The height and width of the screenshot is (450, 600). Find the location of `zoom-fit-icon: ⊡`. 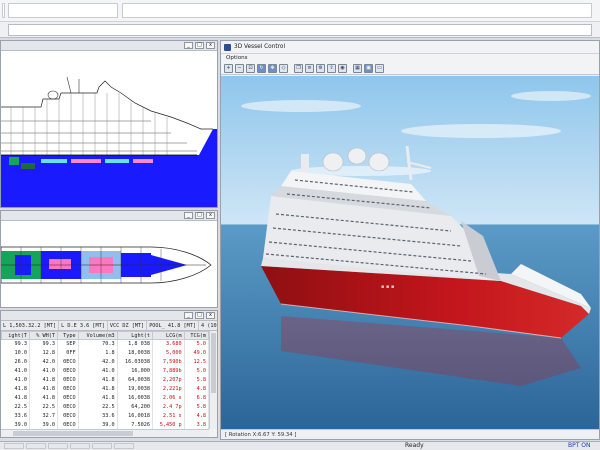

zoom-fit-icon: ⊡ is located at coordinates (250, 68).